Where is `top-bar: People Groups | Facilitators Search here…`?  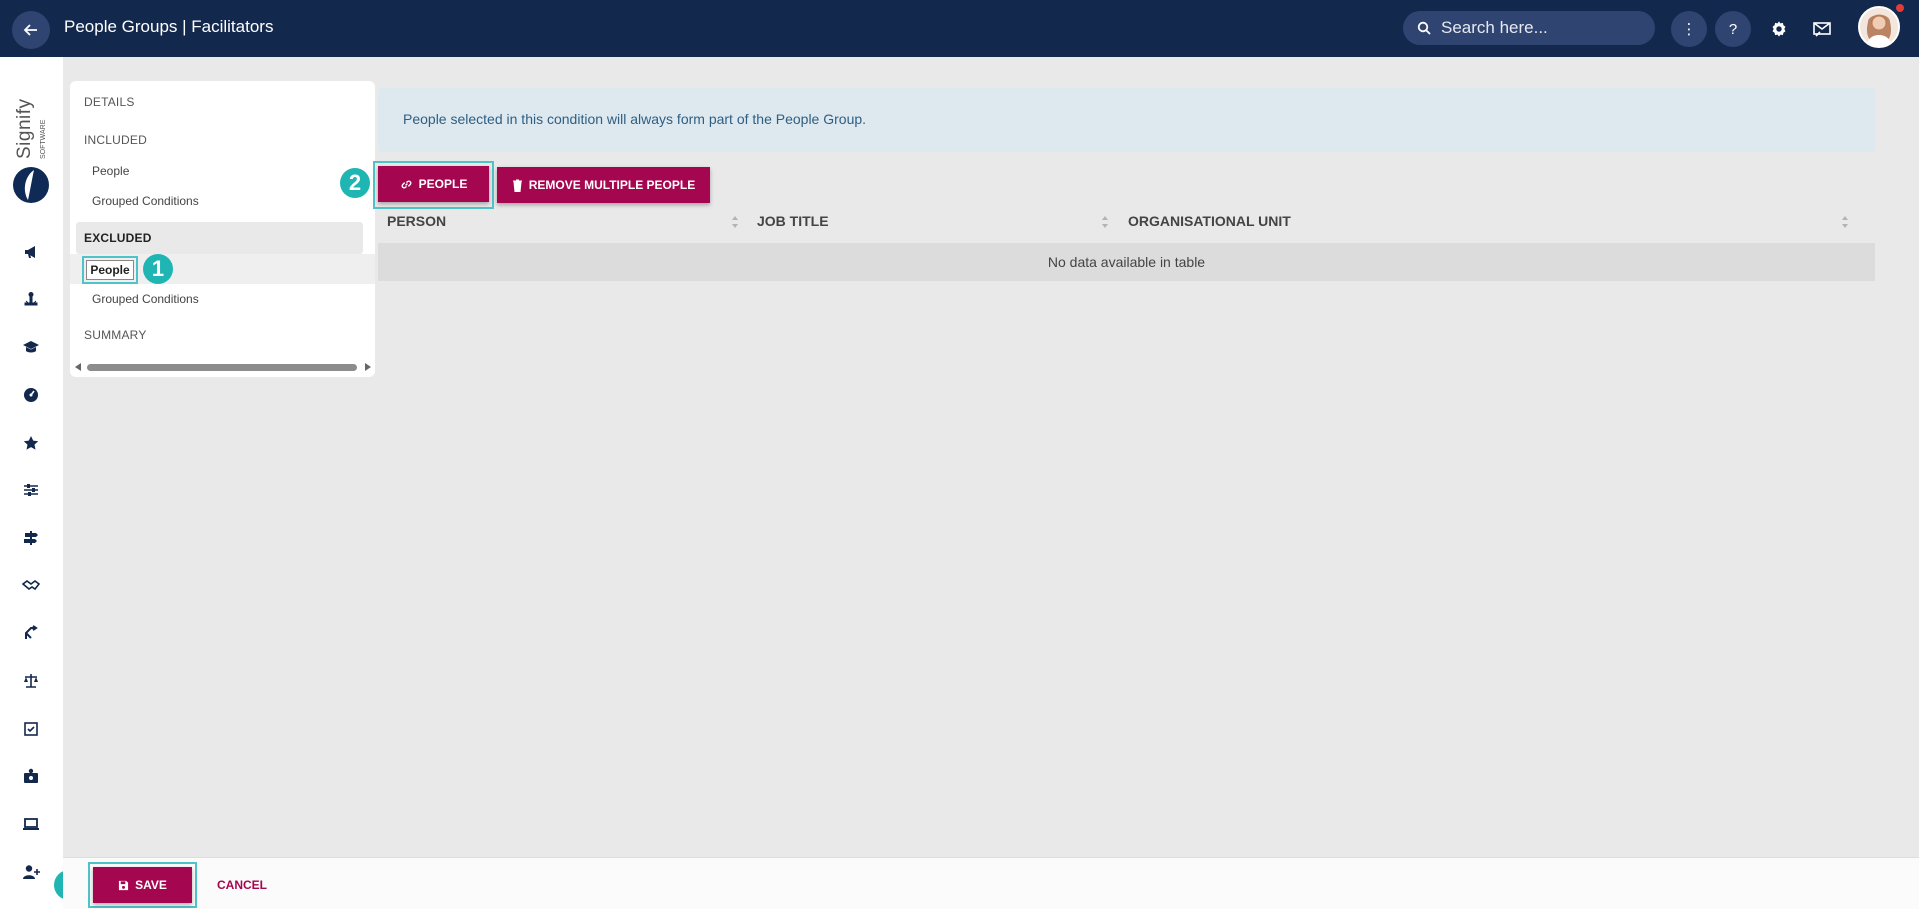
top-bar: People Groups | Facilitators Search here… is located at coordinates (959, 28).